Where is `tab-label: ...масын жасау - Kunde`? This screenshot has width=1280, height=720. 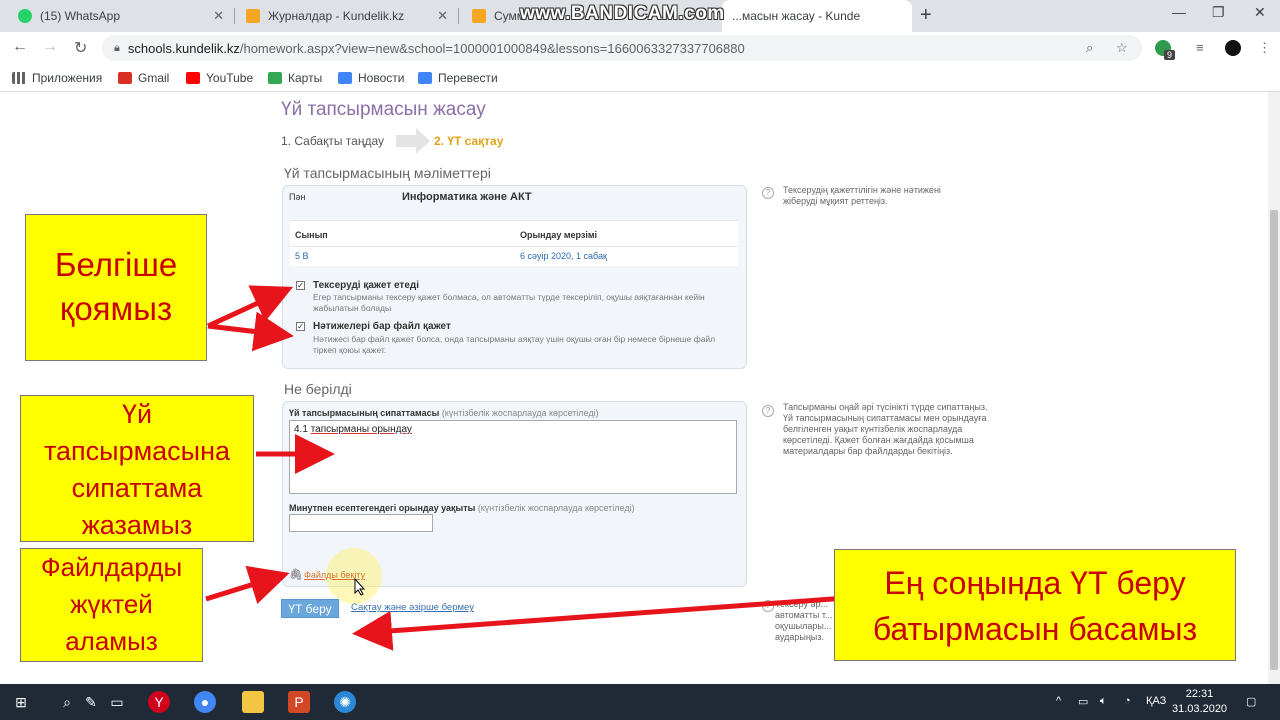
tab-label: ...масын жасау - Kunde is located at coordinates (796, 16).